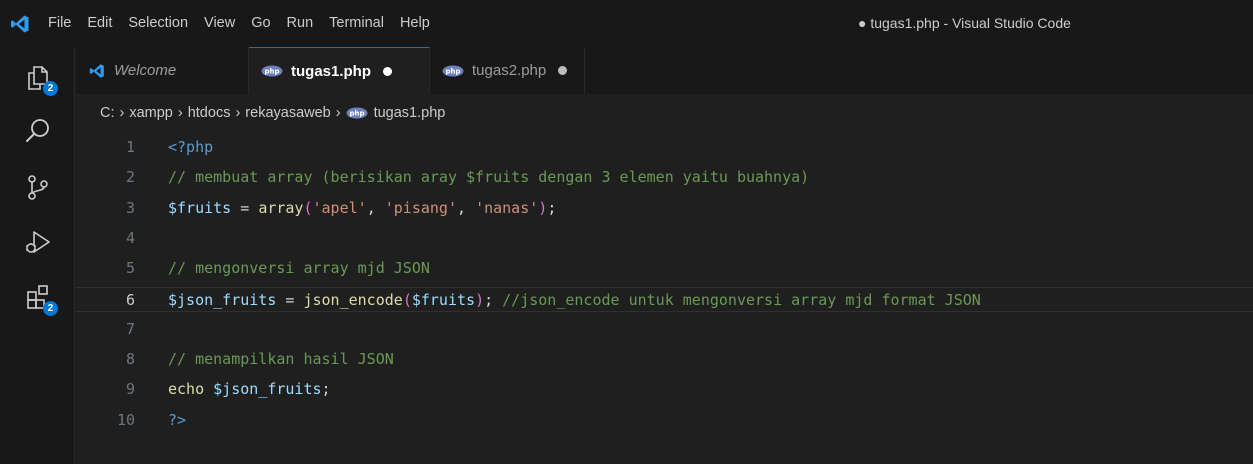  I want to click on code-text: // menampilkan hasil JSON, so click(281, 359).